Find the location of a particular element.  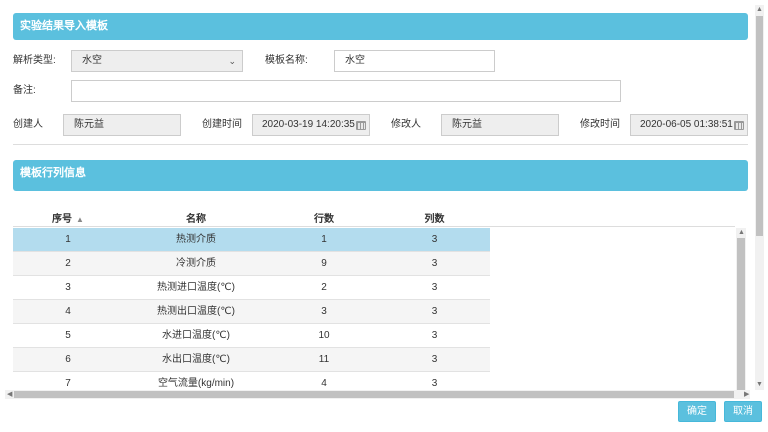

template-name-label: 模板名称: is located at coordinates (286, 60).